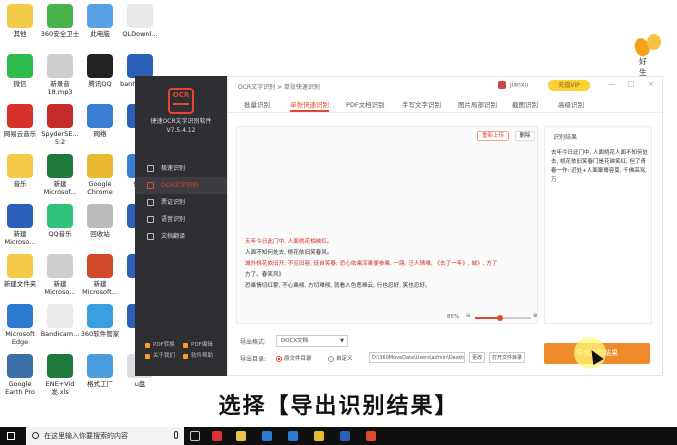 This screenshot has height=445, width=677. I want to click on footer-link: PDF转换, so click(164, 345).